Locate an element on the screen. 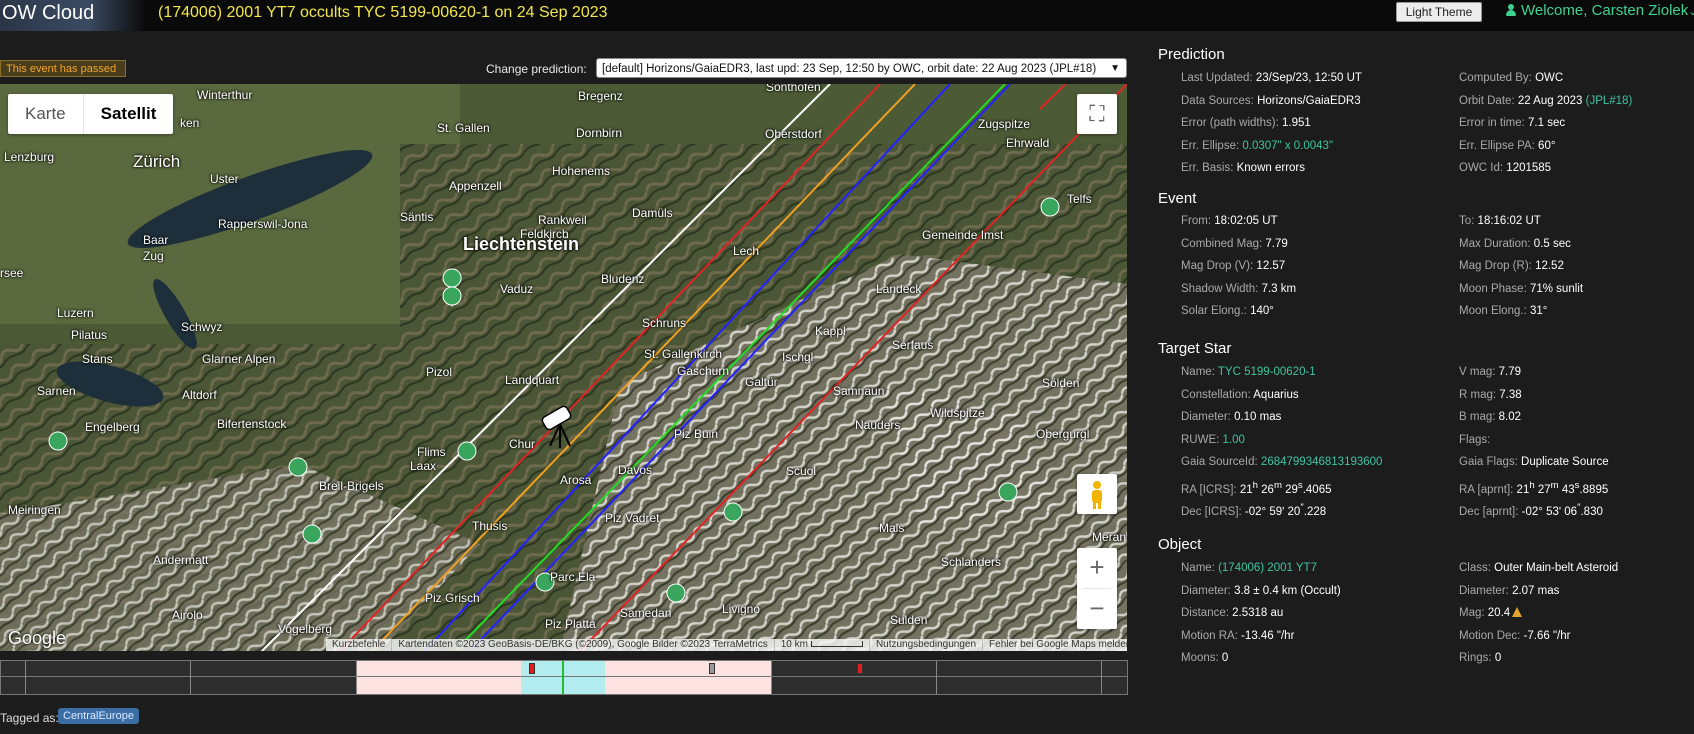  user-menu: Welcome, Carsten Ziolek⌄ is located at coordinates (1600, 11).